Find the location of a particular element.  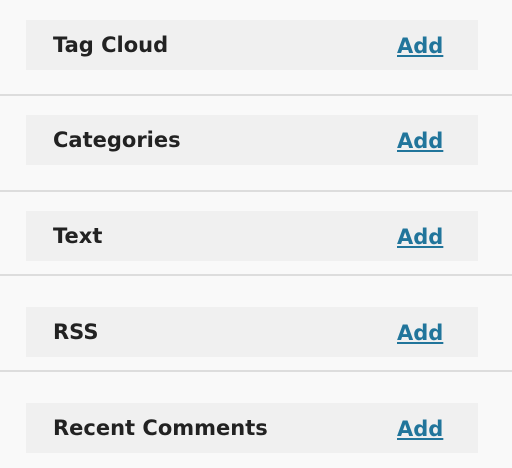

widget-title: RSS is located at coordinates (76, 332).